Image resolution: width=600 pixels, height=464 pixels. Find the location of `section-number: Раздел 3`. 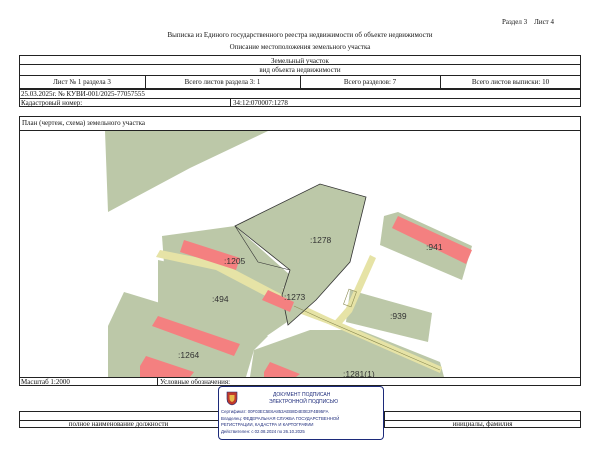

section-number: Раздел 3 is located at coordinates (515, 22).